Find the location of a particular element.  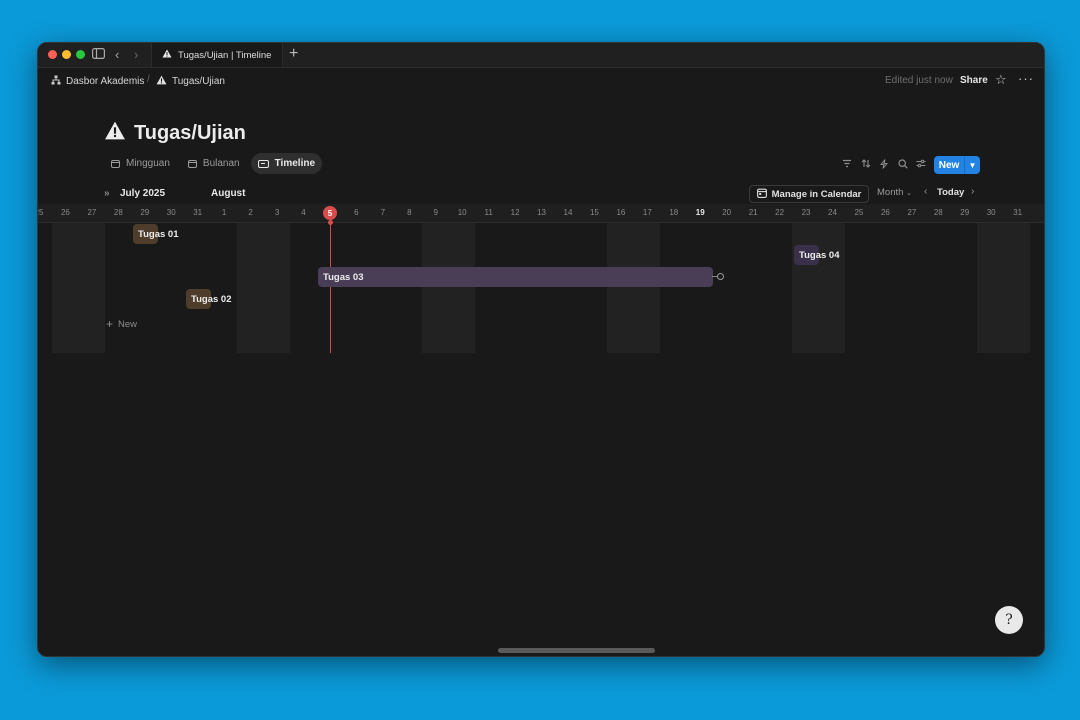

day-label: 9 is located at coordinates (435, 212).